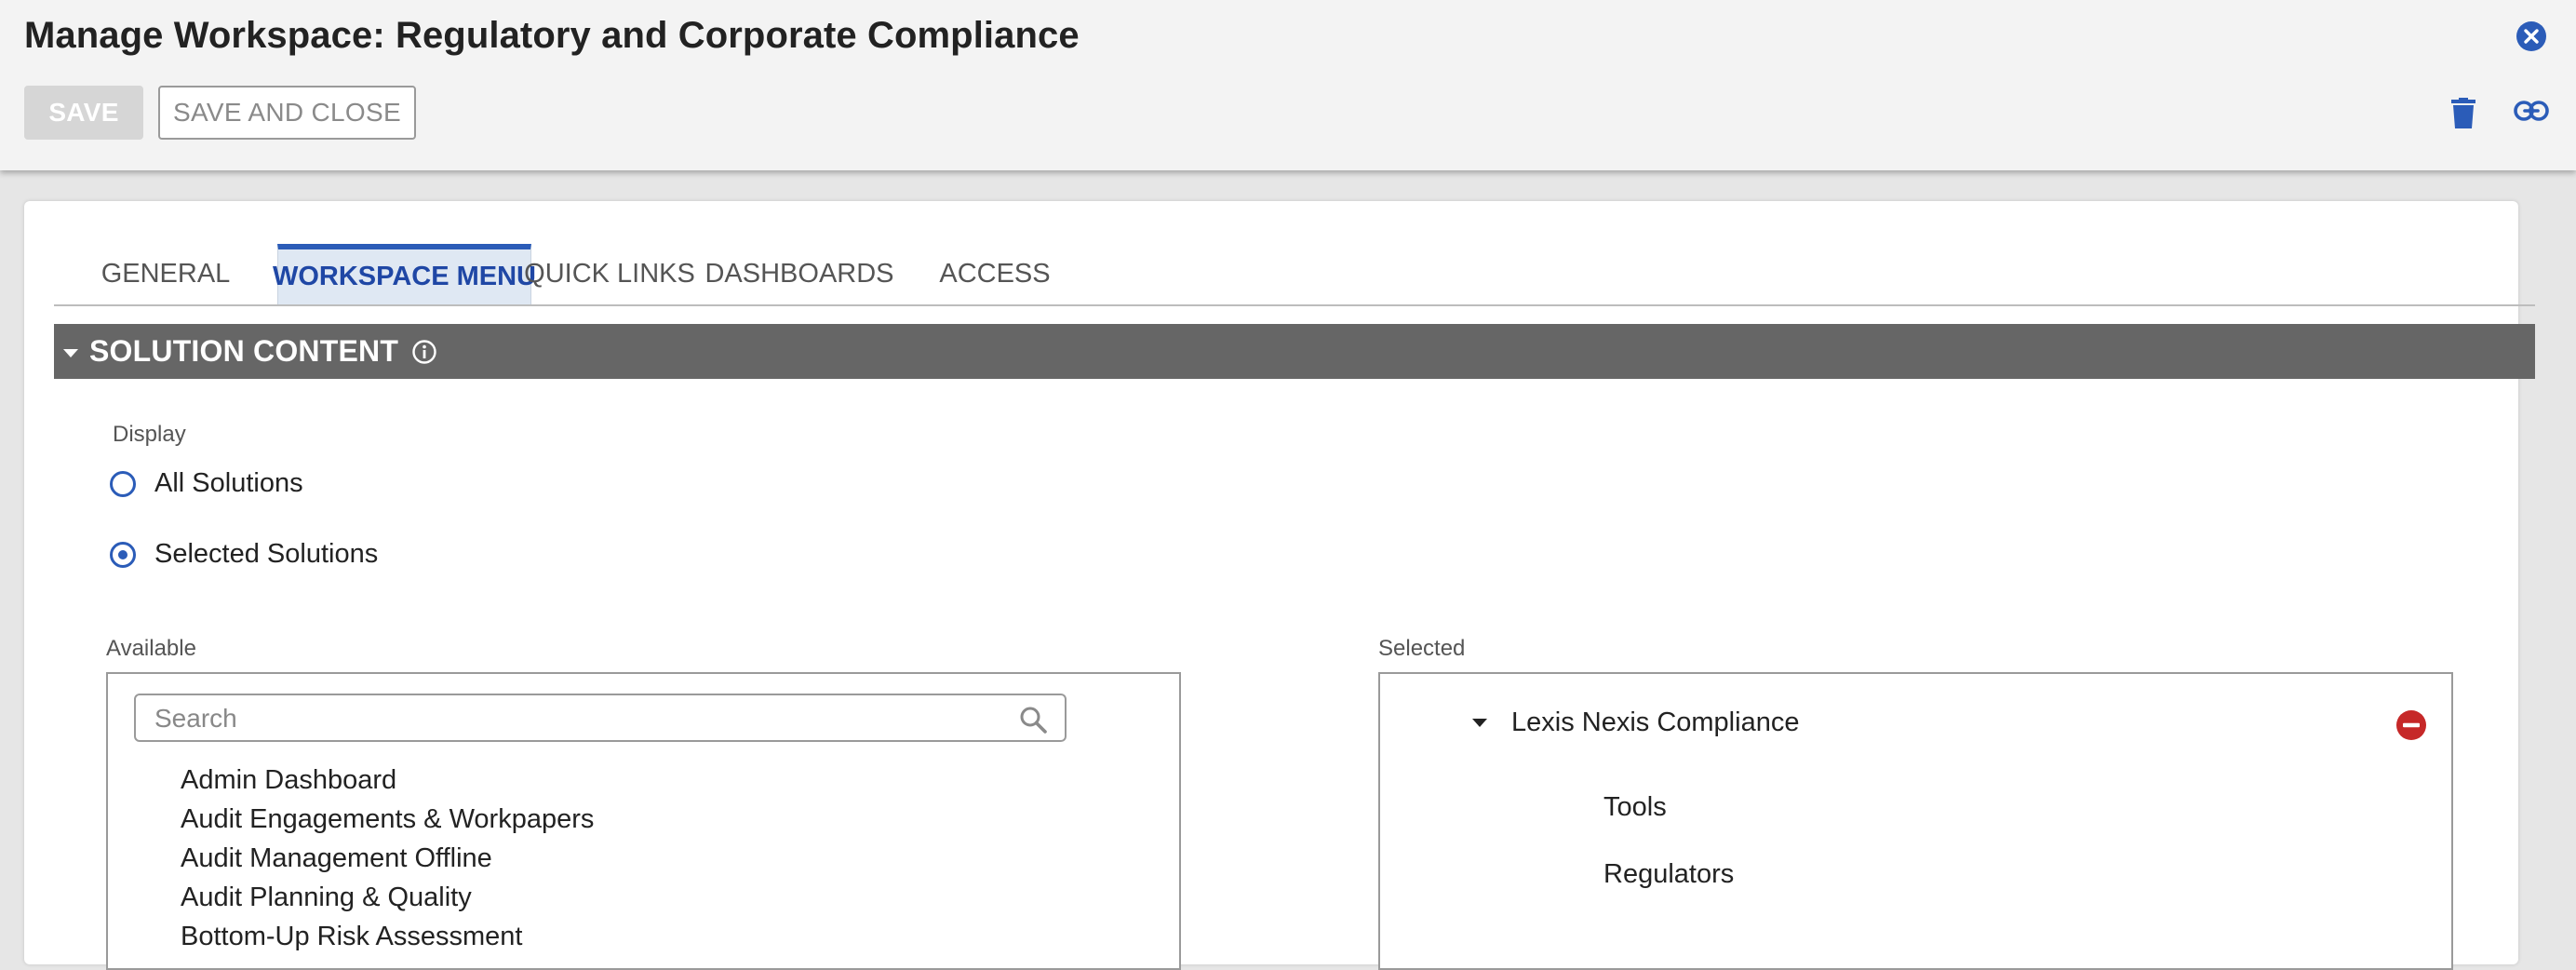 The width and height of the screenshot is (2576, 970). I want to click on radio-label: Selected Solutions, so click(266, 554).